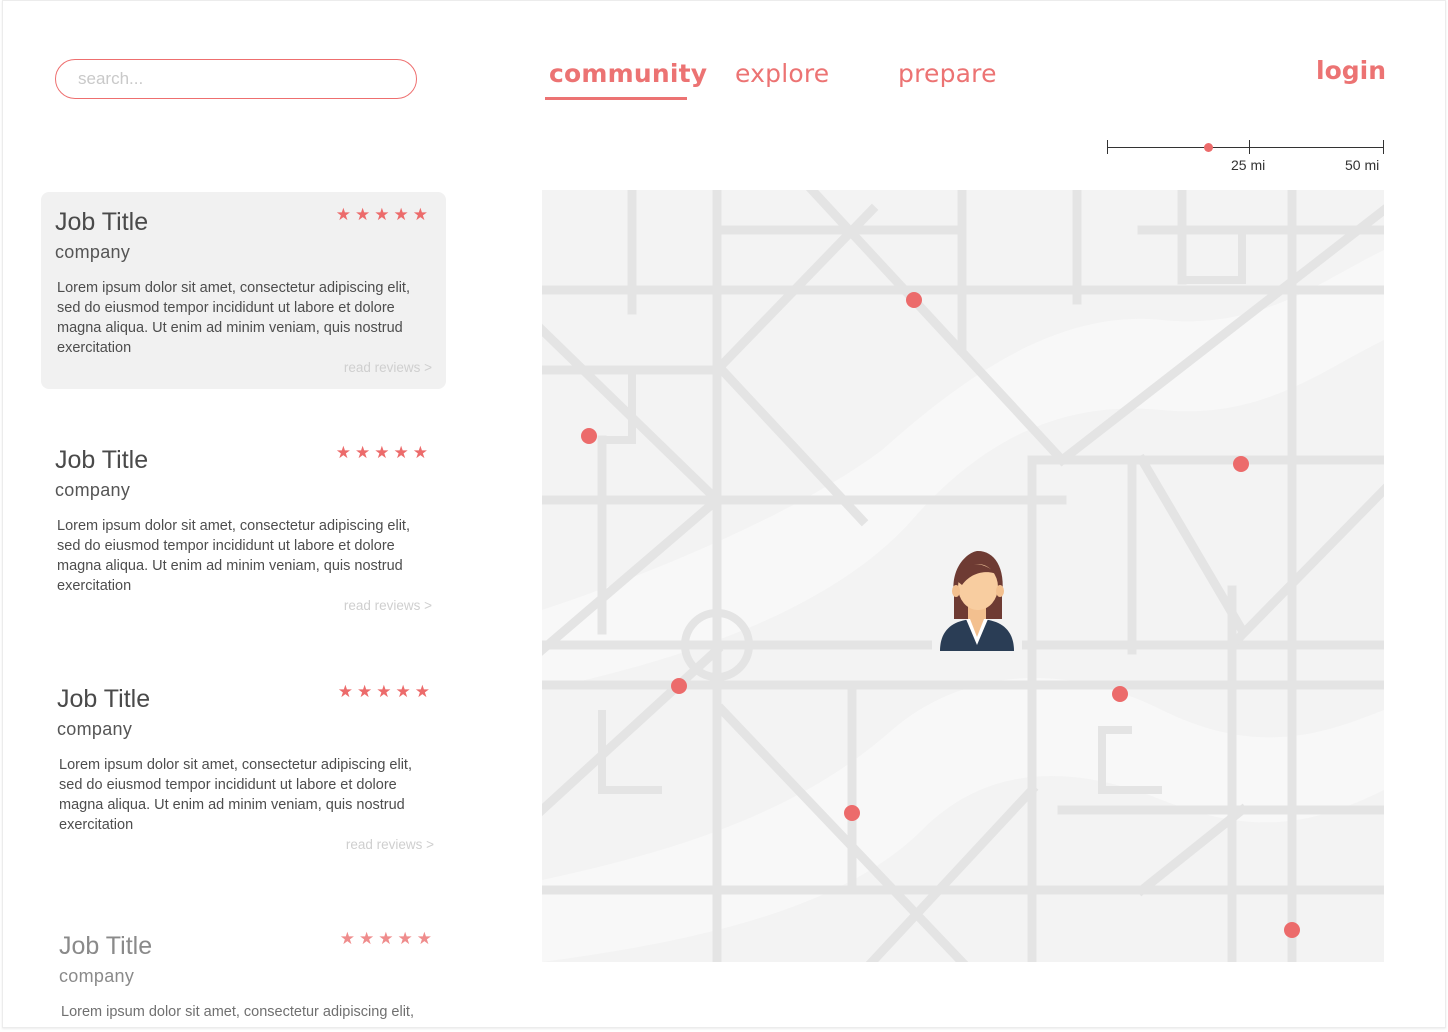  I want to click on slider-track, so click(1245, 147).